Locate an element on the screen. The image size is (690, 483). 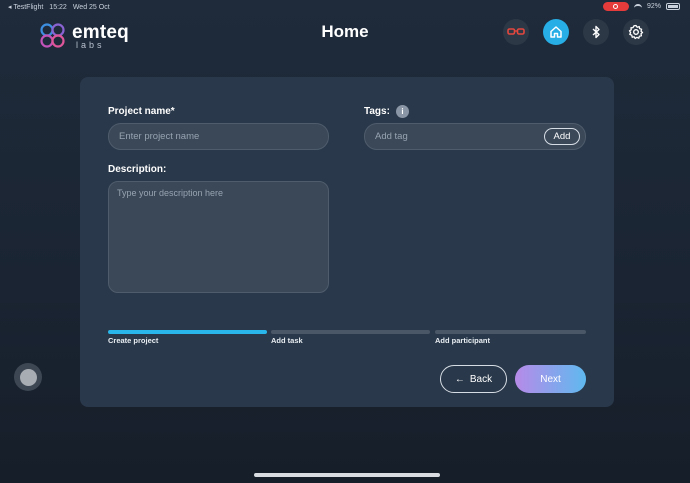
bluetooth-icon is located at coordinates (596, 32).